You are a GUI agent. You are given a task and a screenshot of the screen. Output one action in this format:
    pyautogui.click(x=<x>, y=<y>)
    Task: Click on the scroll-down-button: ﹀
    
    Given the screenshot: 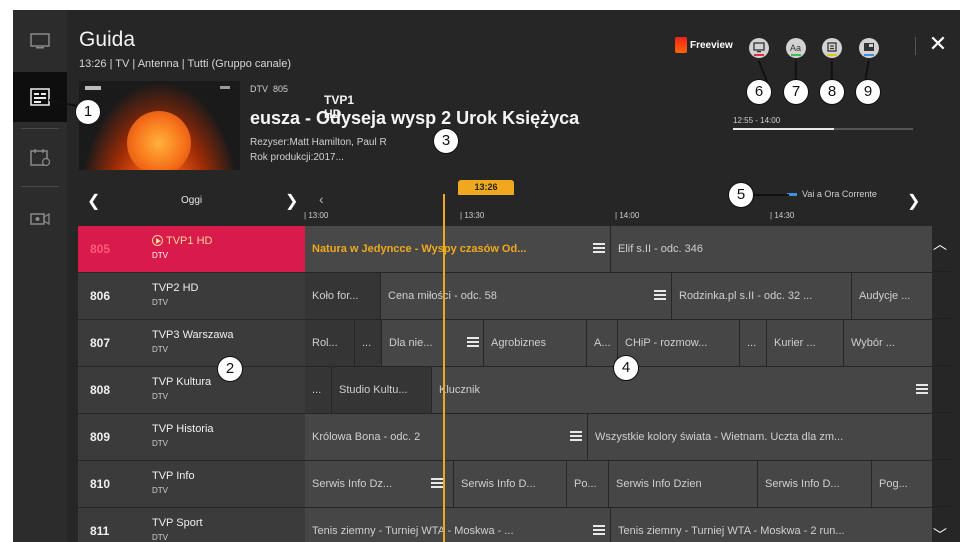 What is the action you would take?
    pyautogui.click(x=940, y=533)
    